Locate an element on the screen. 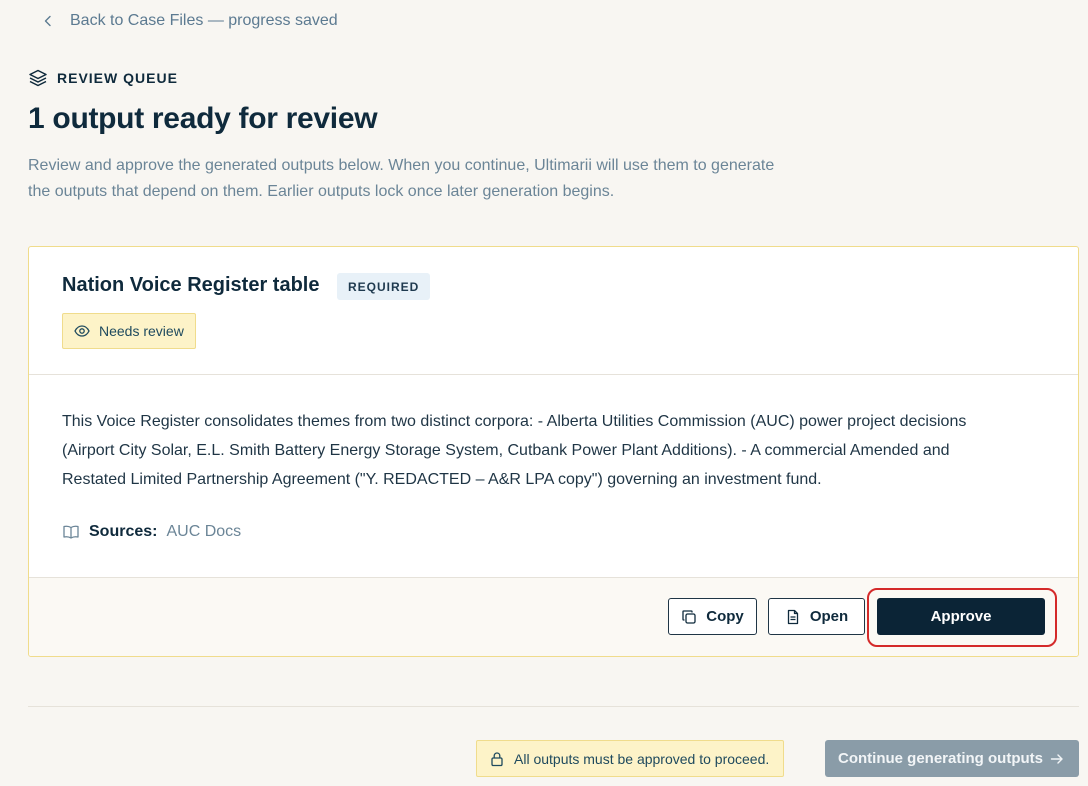 The image size is (1088, 786). continue-generating-button: Continue generating outputs is located at coordinates (952, 758).